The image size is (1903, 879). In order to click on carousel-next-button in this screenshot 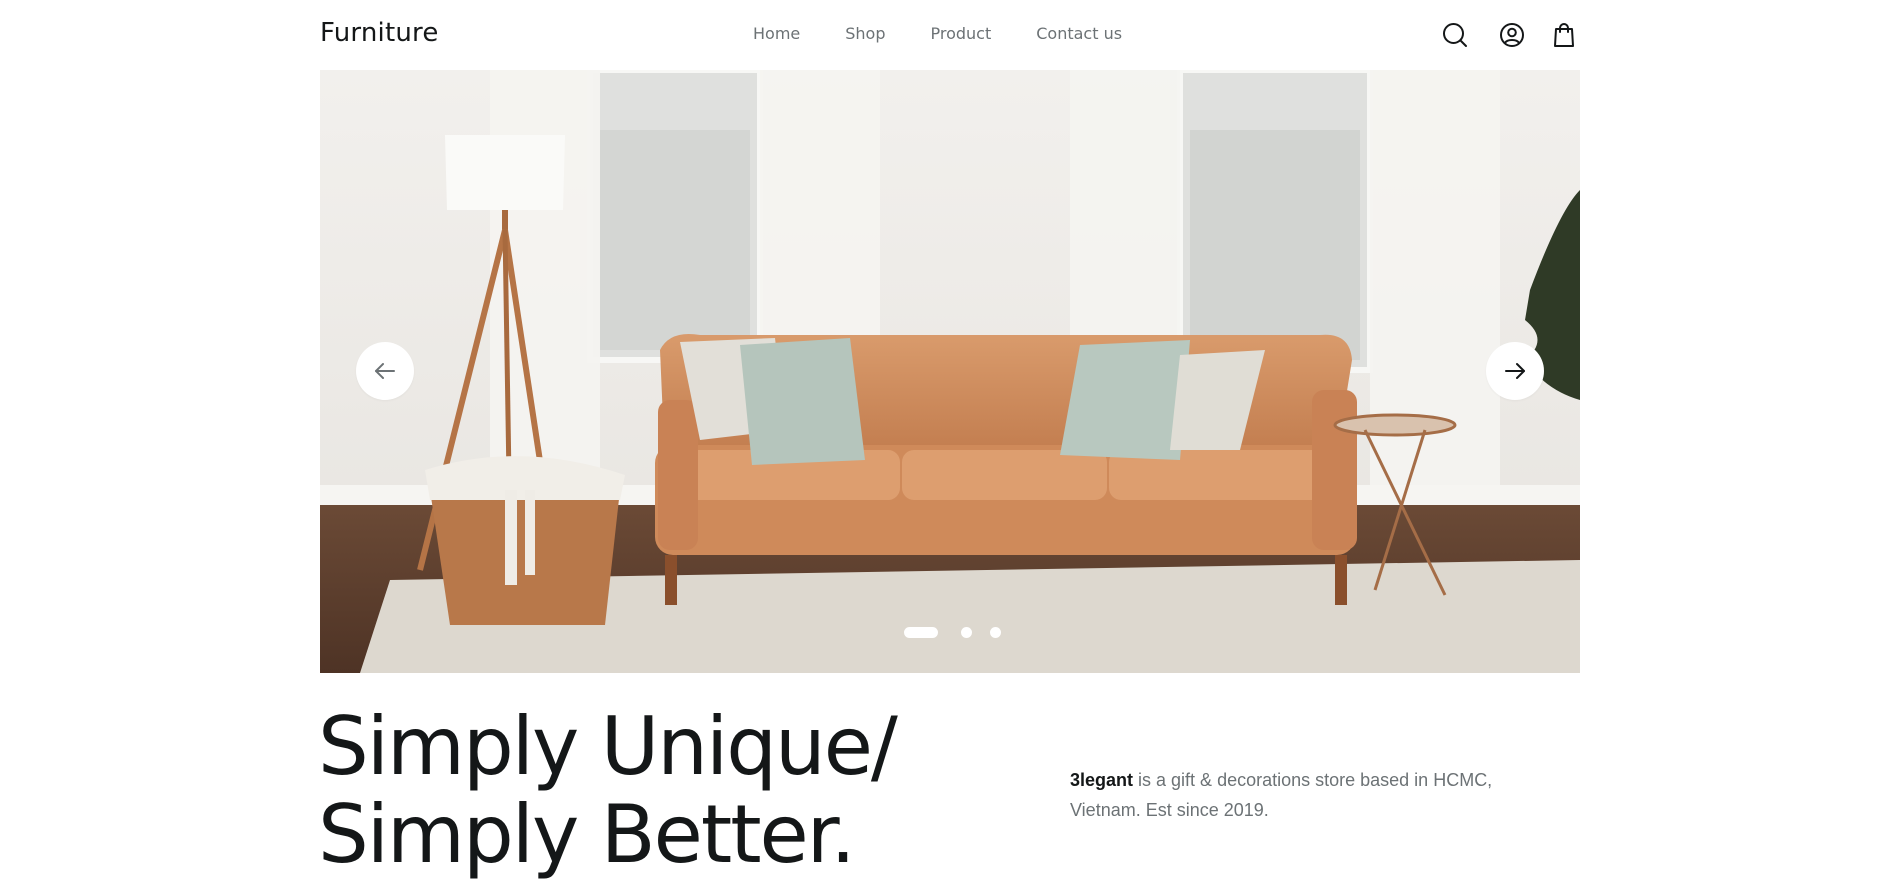, I will do `click(1515, 371)`.